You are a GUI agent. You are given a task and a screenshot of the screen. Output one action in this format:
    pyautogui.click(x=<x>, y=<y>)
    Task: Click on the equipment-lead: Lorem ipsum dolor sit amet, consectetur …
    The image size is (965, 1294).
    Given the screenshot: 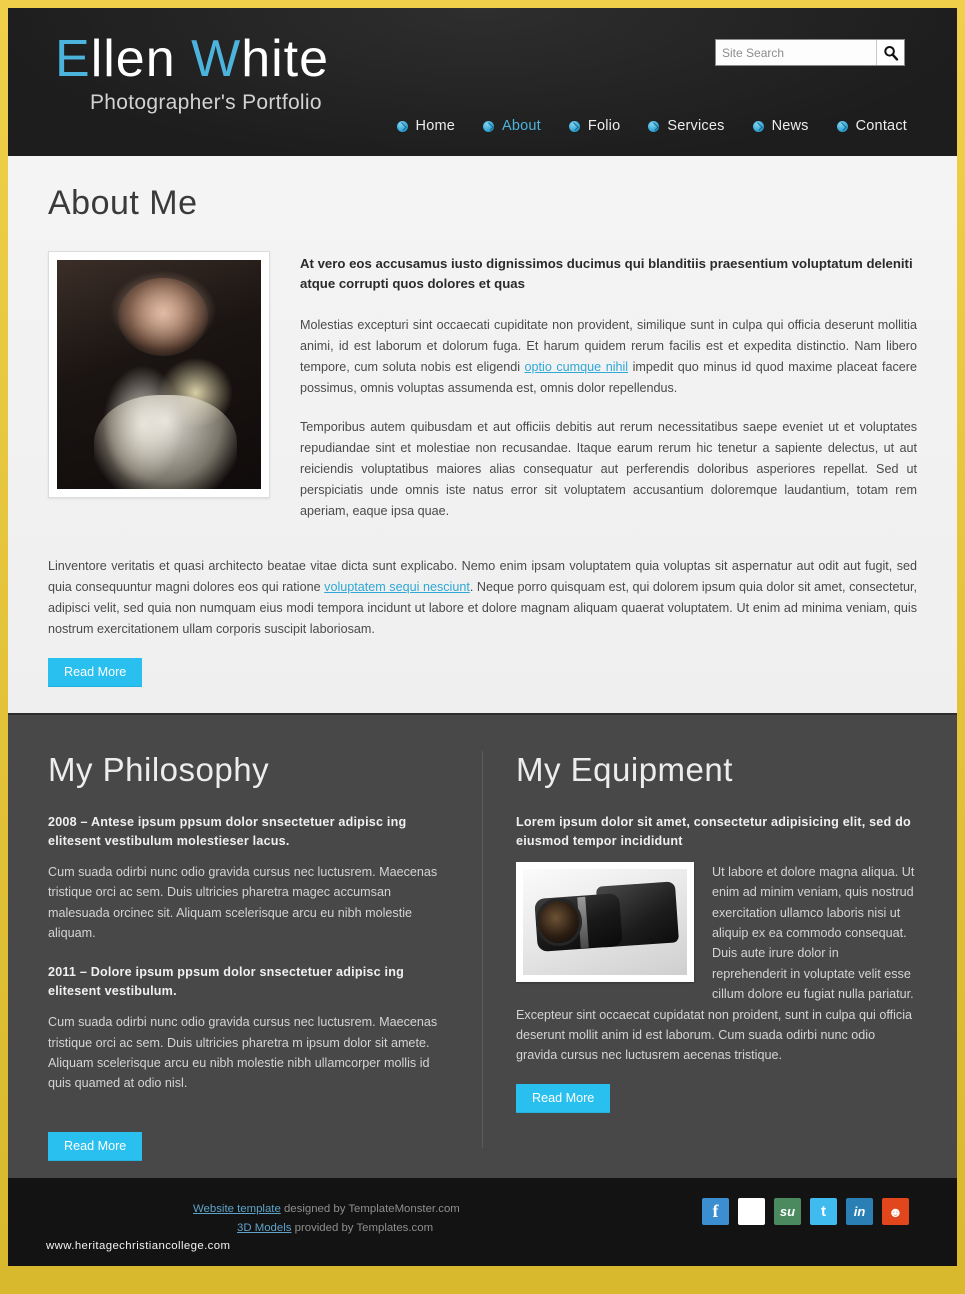 What is the action you would take?
    pyautogui.click(x=713, y=831)
    